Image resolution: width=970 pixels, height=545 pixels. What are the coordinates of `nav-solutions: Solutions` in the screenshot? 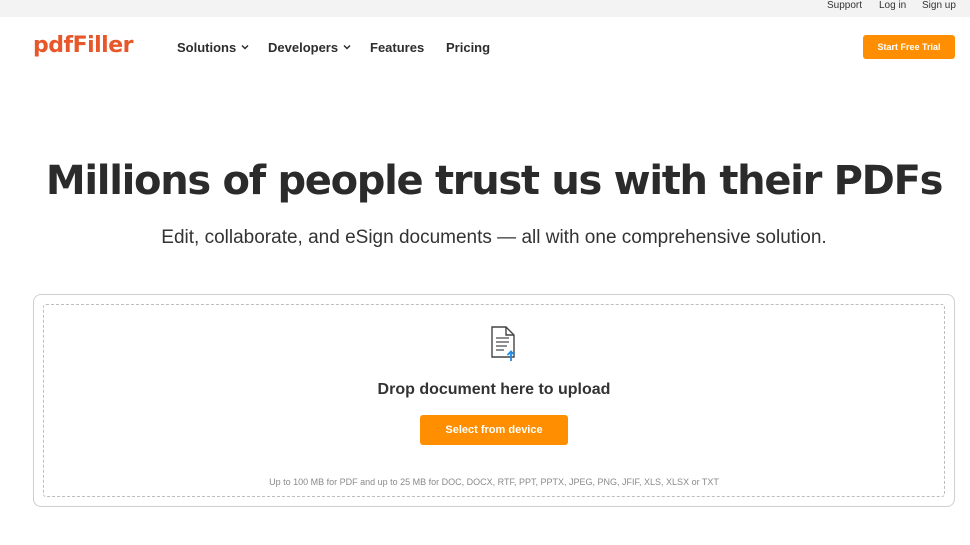 It's located at (213, 47).